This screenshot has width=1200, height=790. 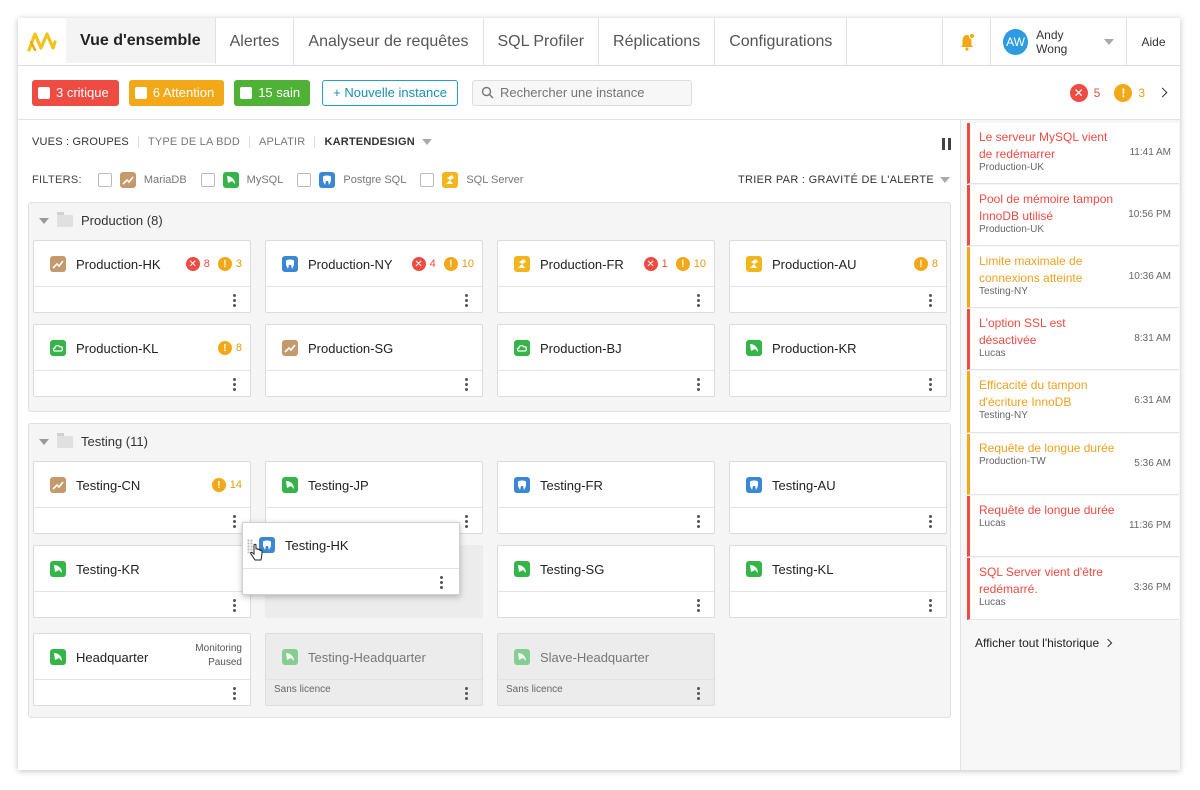 I want to click on dragging-instance-card: Testing-HK, so click(x=351, y=558).